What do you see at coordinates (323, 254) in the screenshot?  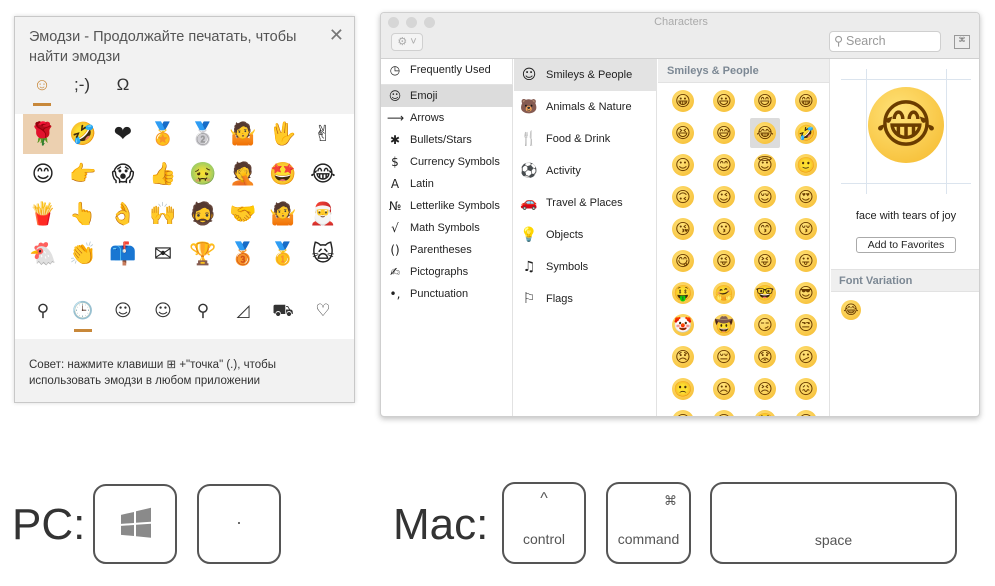 I see `emoji-cell: 🙀` at bounding box center [323, 254].